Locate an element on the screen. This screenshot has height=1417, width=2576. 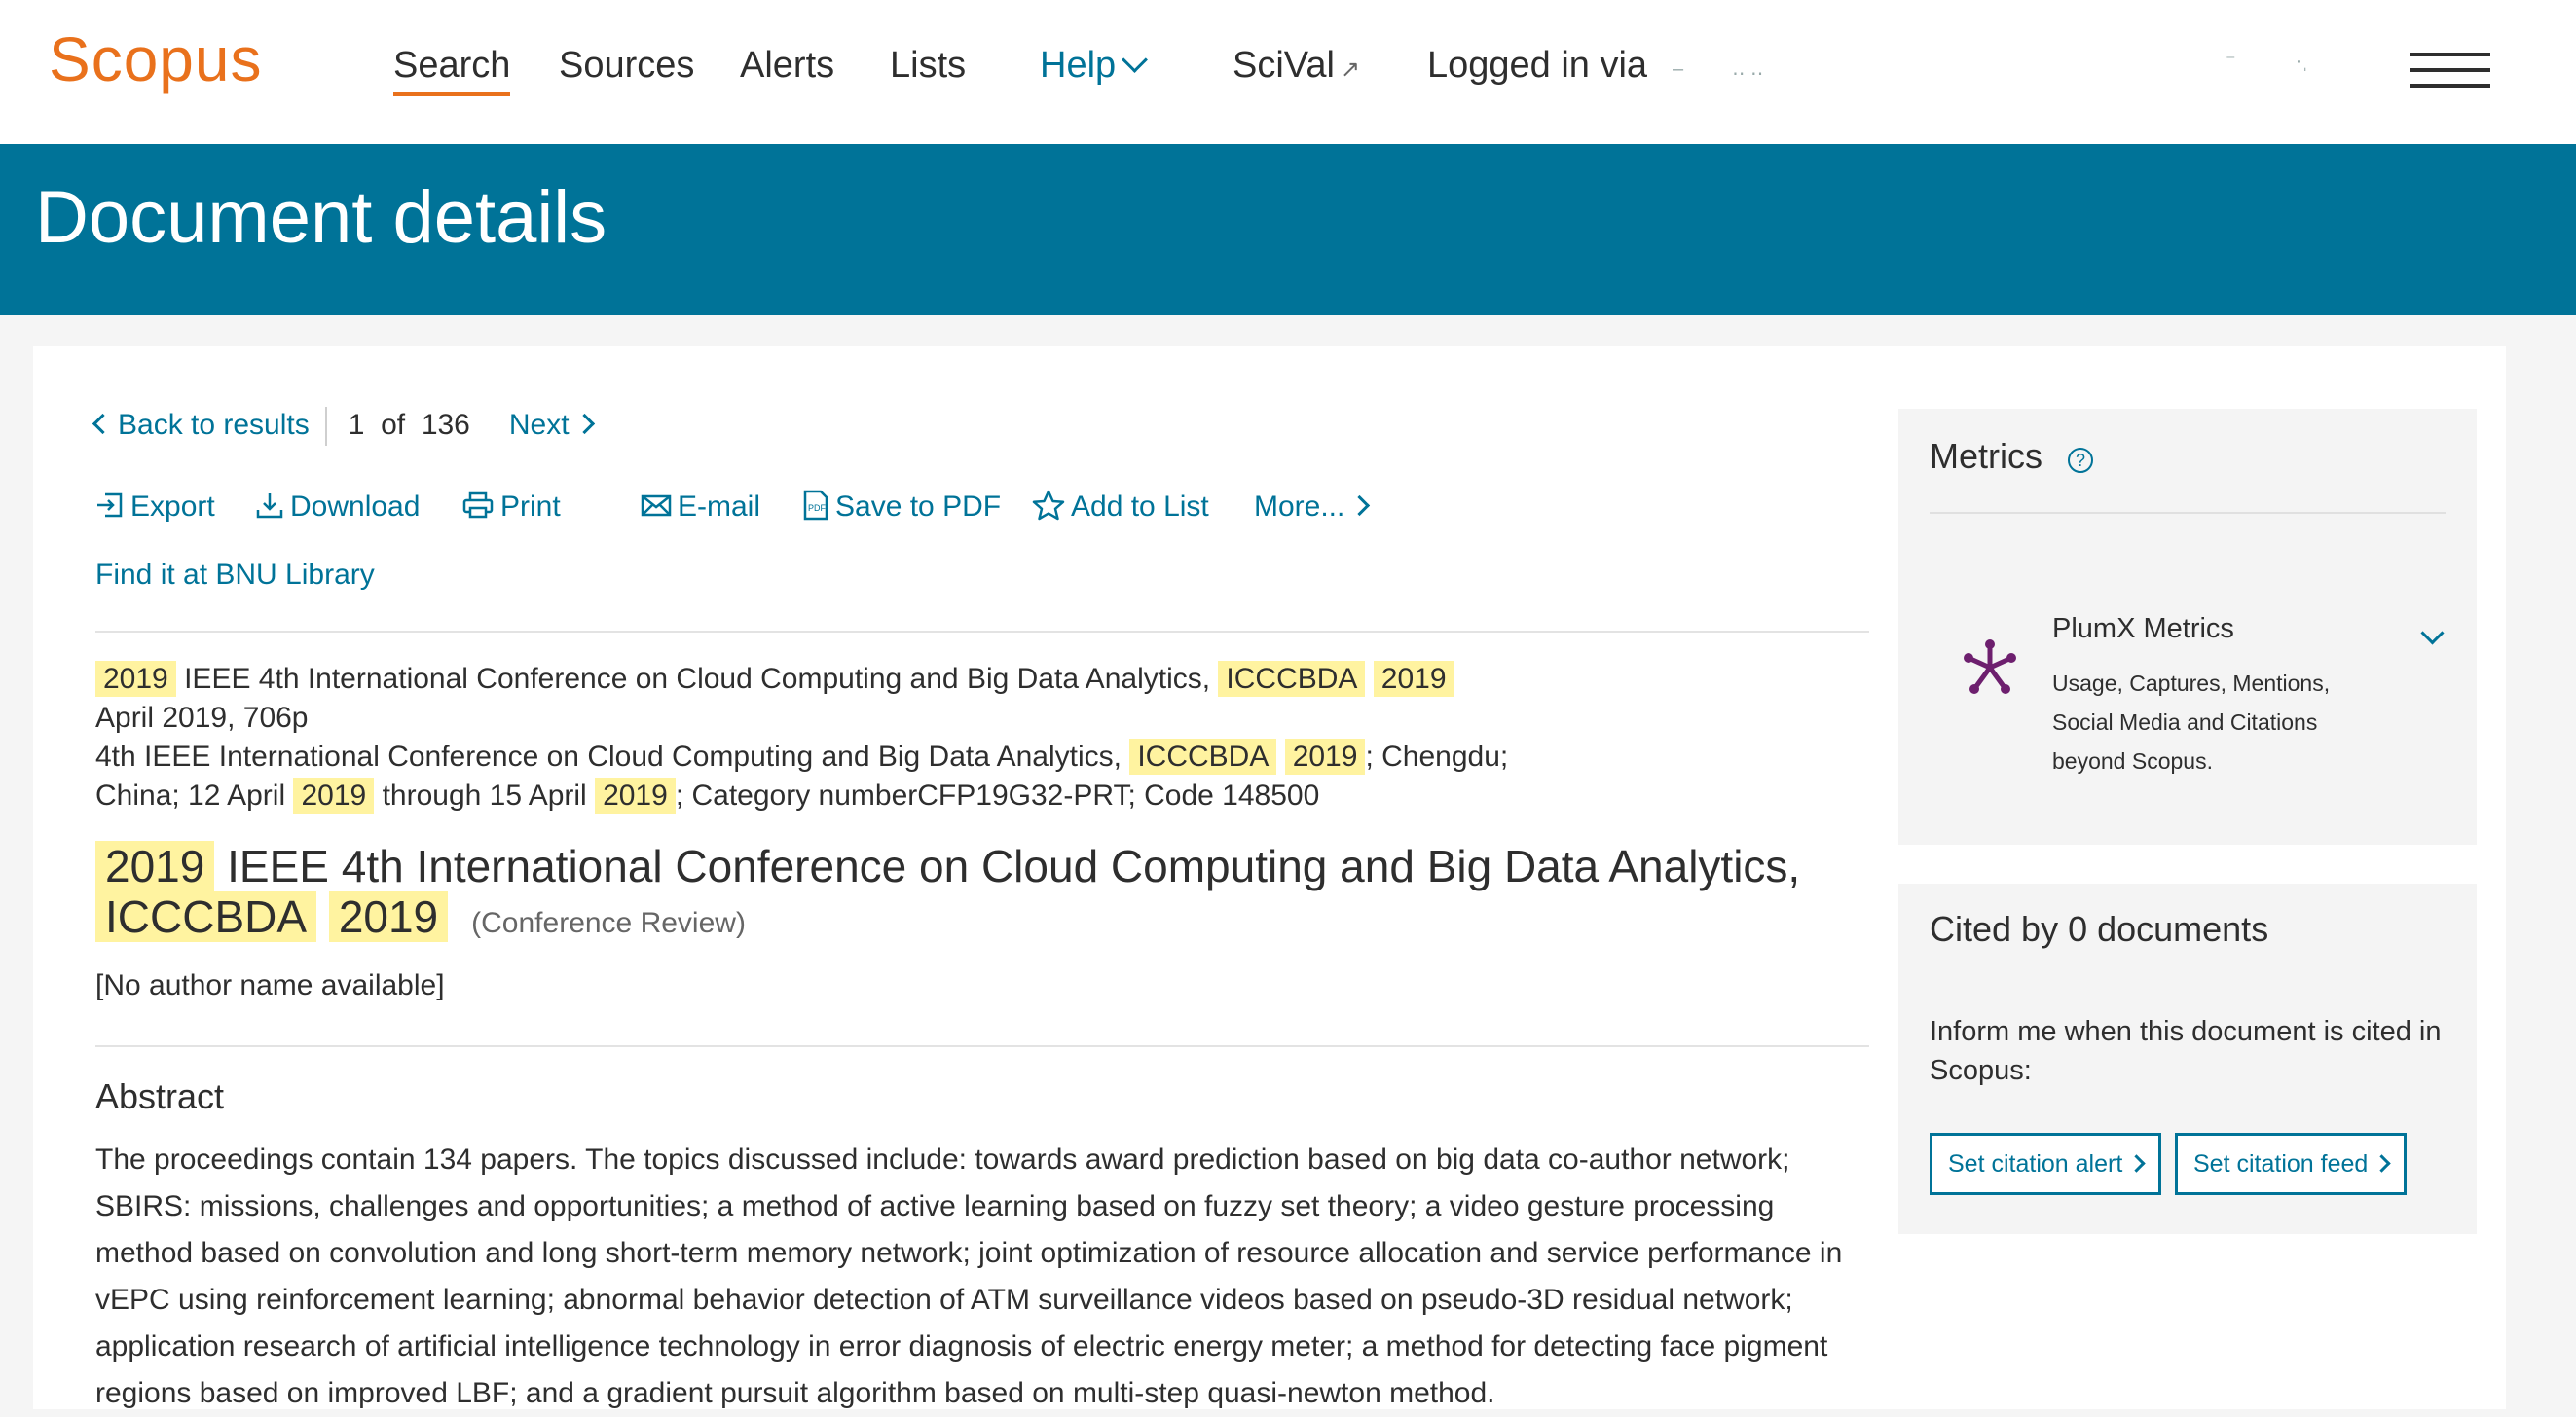
find-it-link: Find it at BNU Library is located at coordinates (235, 575).